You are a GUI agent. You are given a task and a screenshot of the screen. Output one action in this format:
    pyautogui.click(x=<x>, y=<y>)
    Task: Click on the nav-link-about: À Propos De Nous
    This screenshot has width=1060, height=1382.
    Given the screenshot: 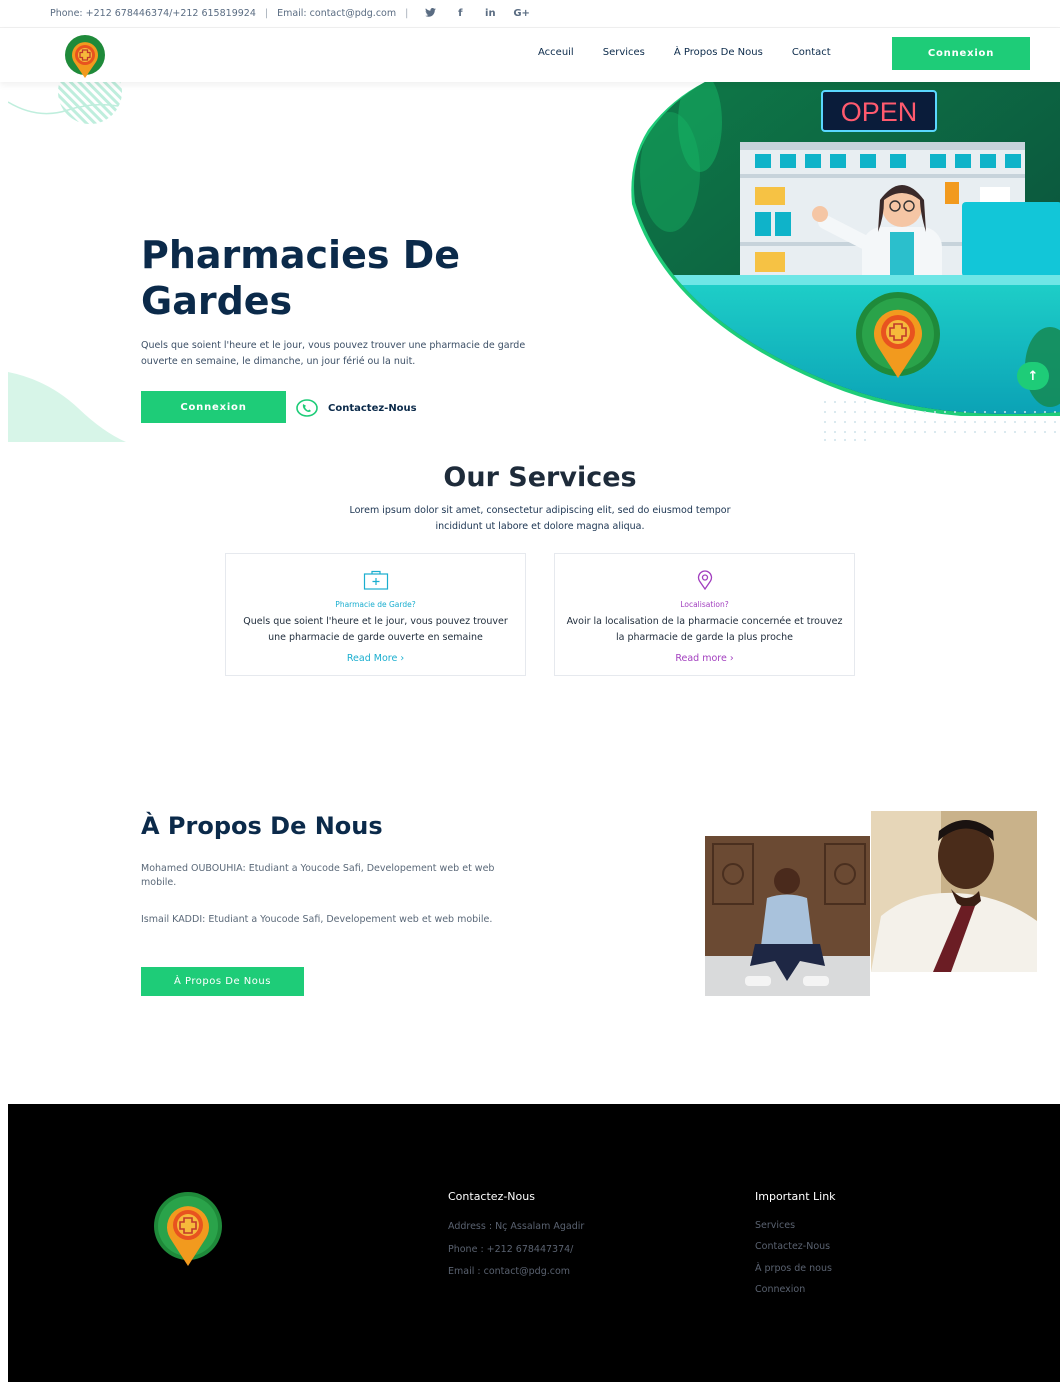 What is the action you would take?
    pyautogui.click(x=718, y=52)
    